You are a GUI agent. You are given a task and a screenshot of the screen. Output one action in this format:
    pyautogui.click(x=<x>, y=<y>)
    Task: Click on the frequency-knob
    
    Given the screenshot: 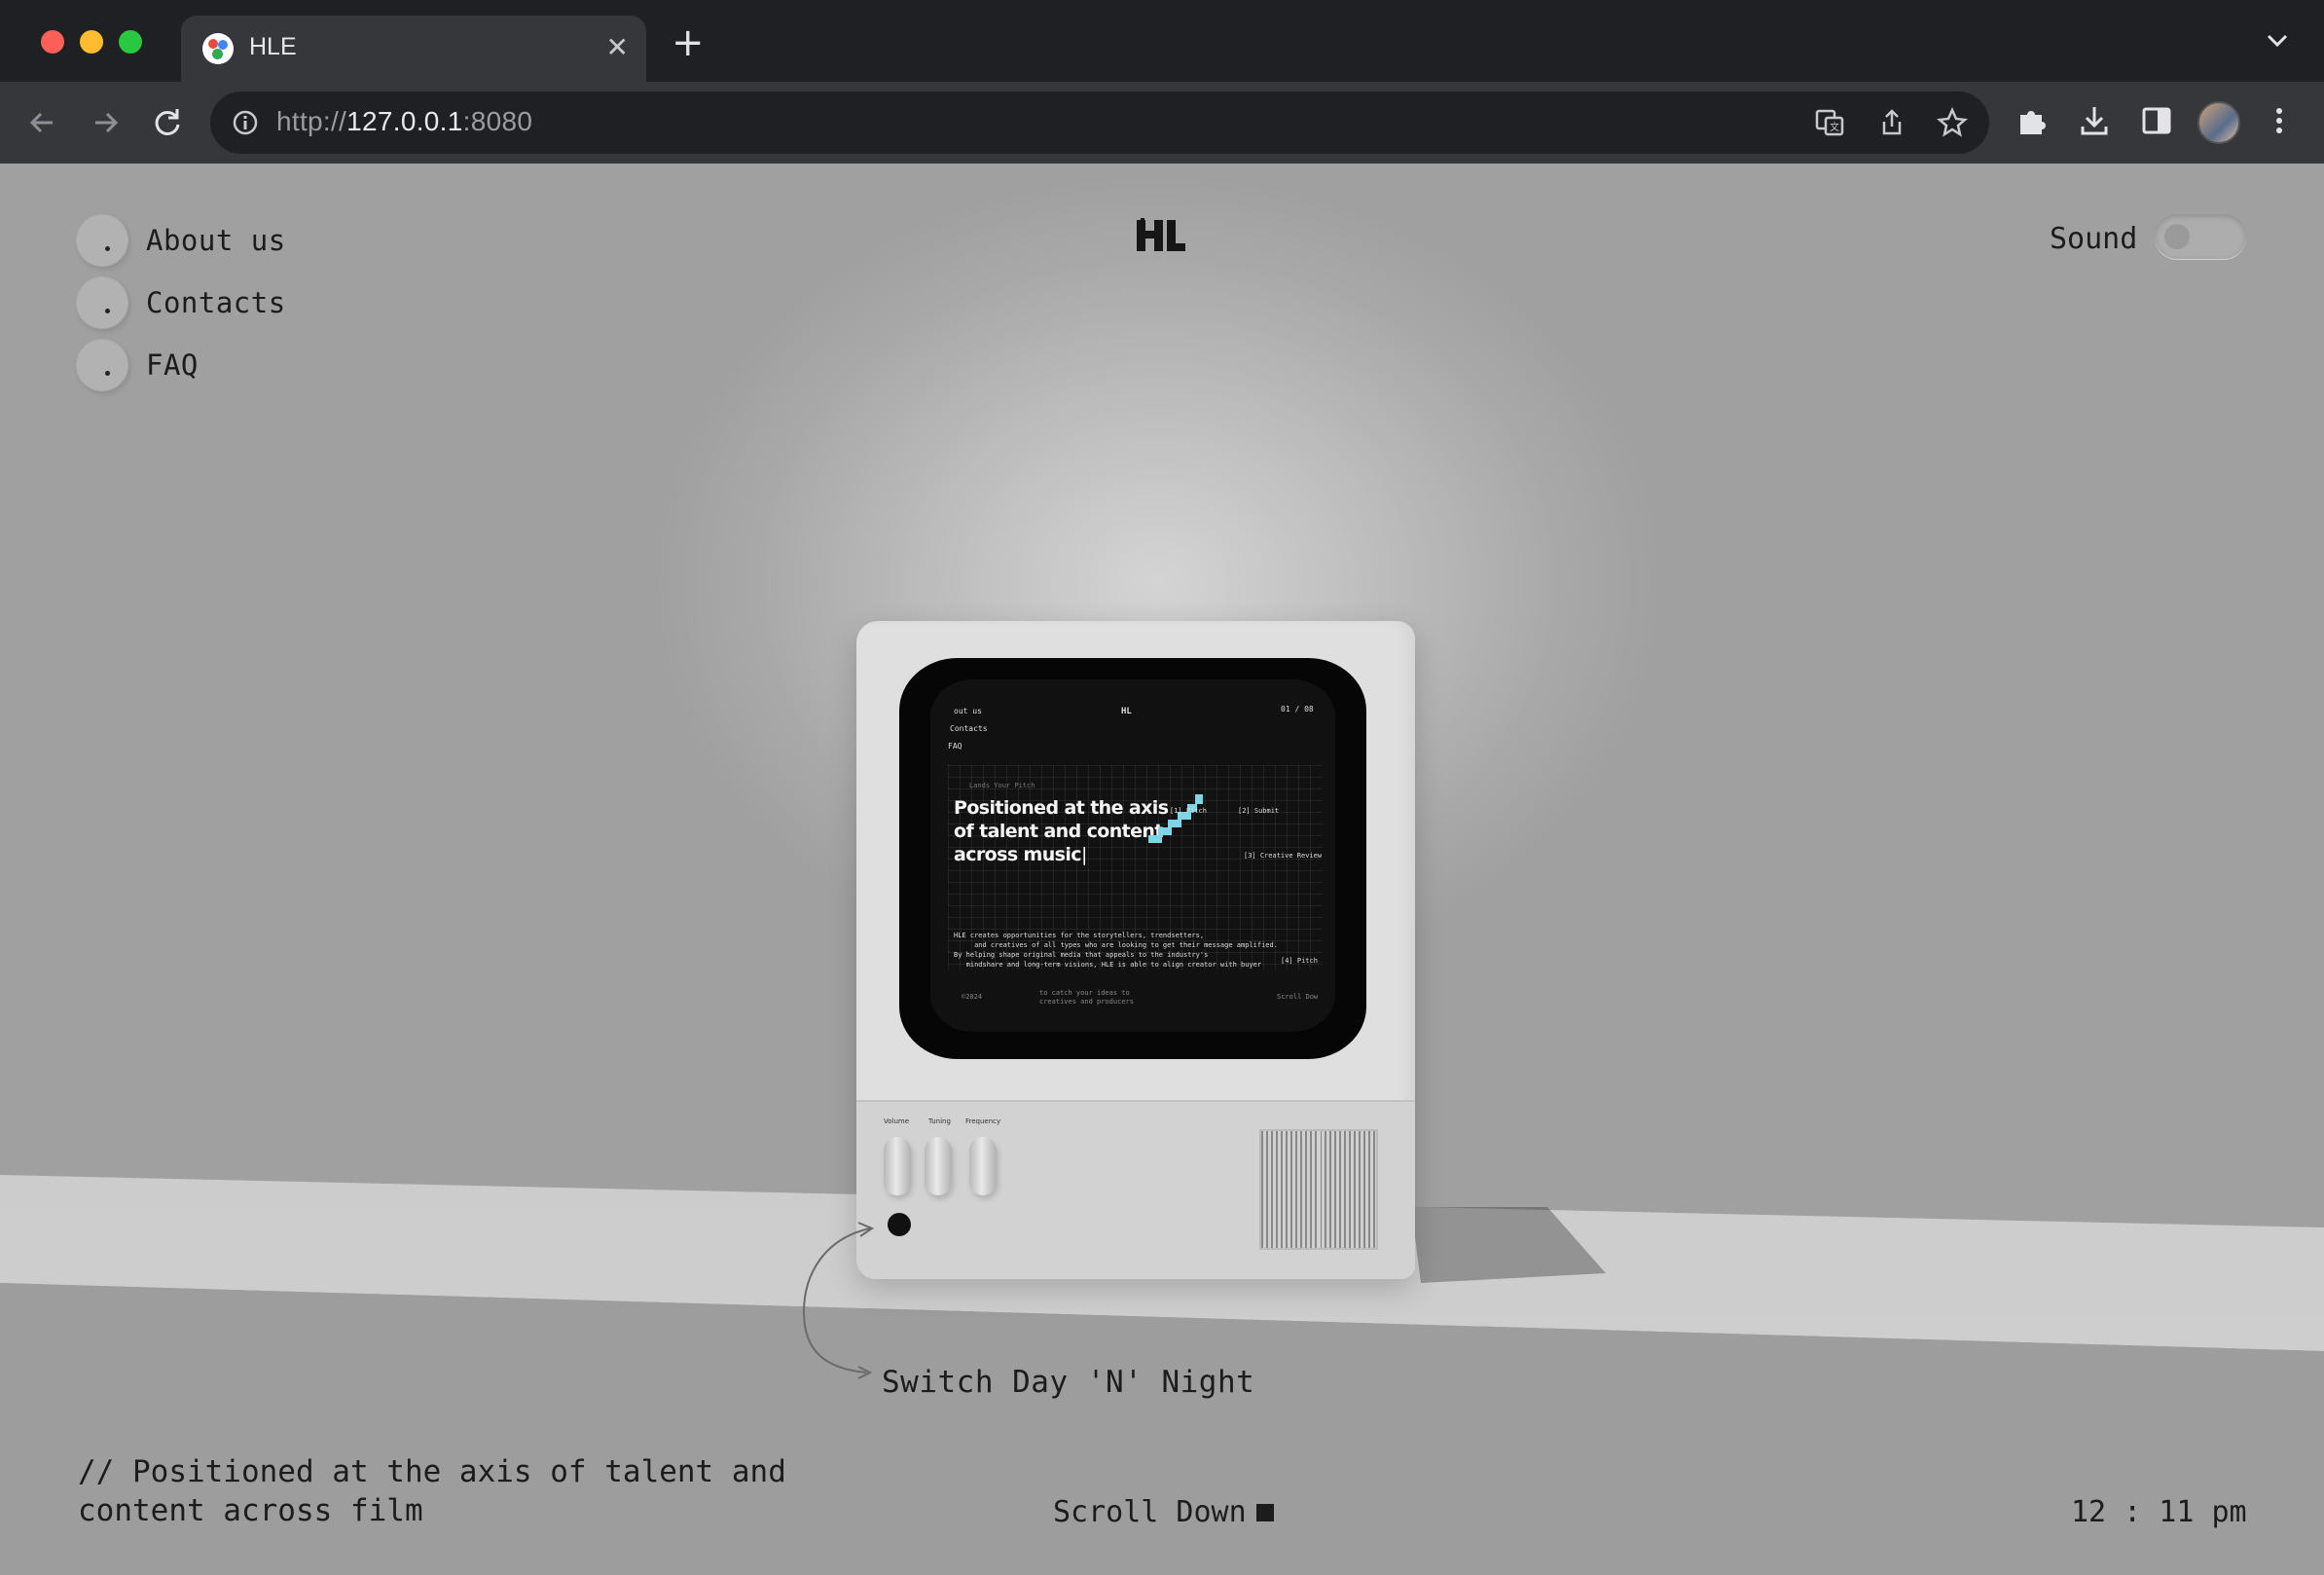 What is the action you would take?
    pyautogui.click(x=983, y=1166)
    